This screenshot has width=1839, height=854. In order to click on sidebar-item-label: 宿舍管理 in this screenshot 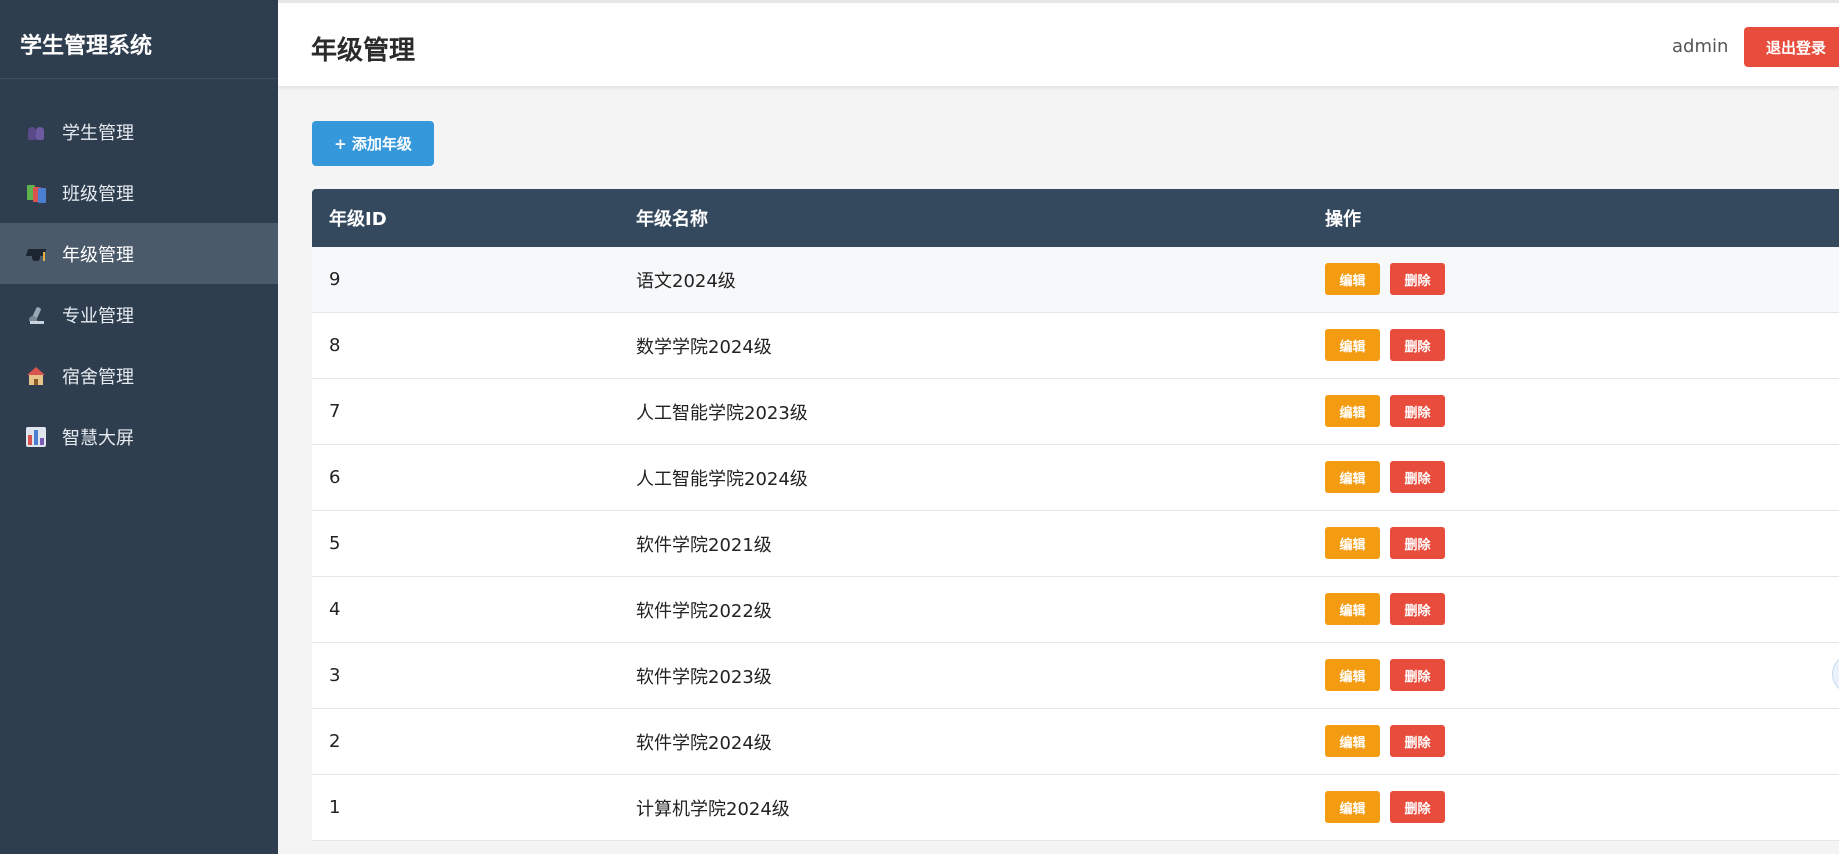, I will do `click(98, 377)`.